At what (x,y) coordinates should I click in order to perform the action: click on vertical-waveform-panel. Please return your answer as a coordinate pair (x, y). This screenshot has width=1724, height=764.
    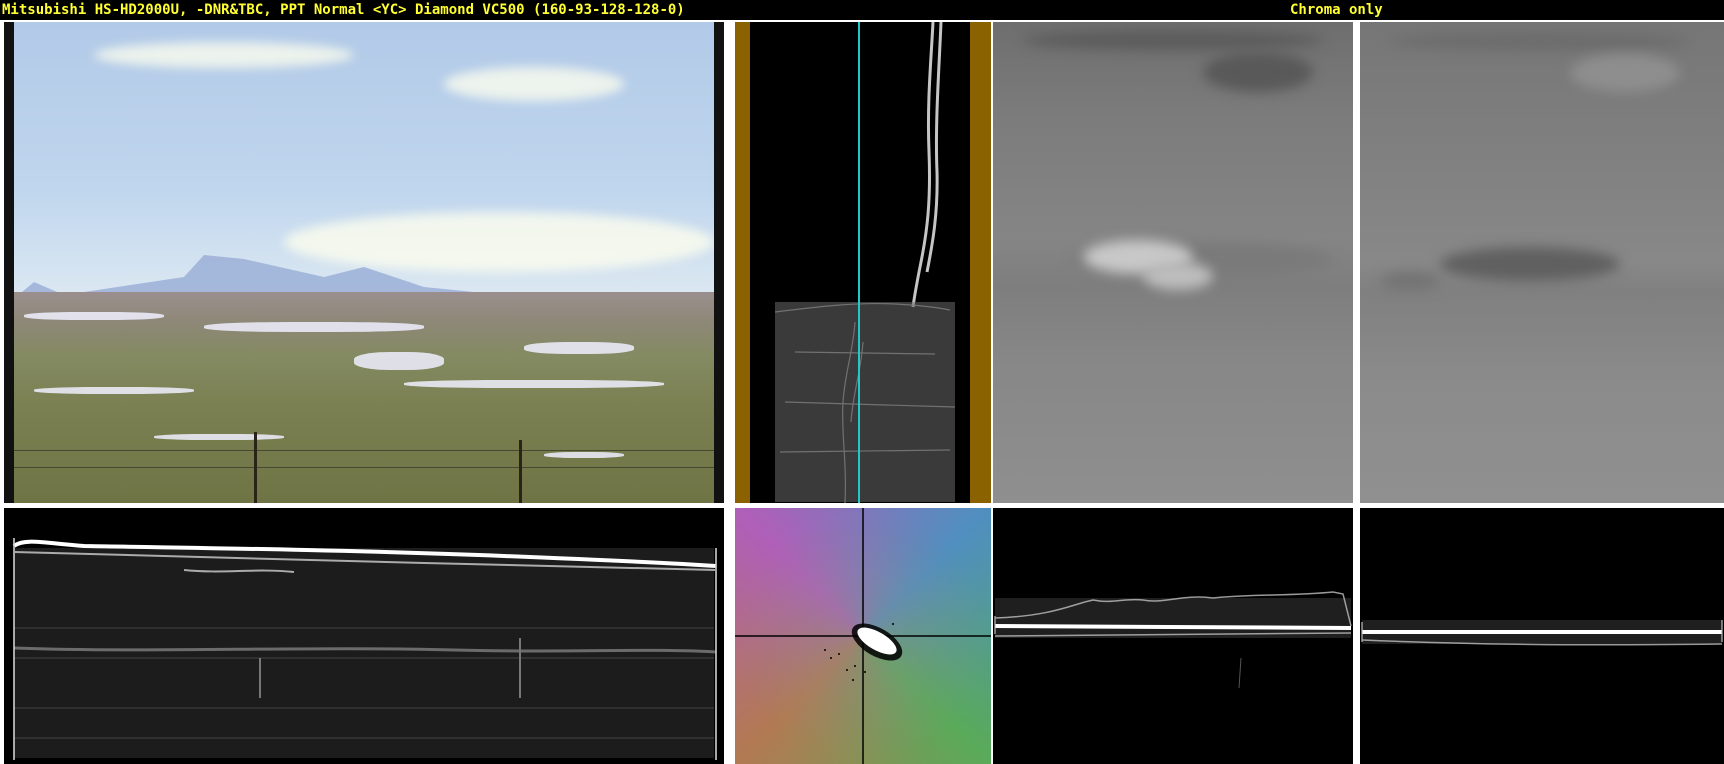
    Looking at the image, I should click on (863, 262).